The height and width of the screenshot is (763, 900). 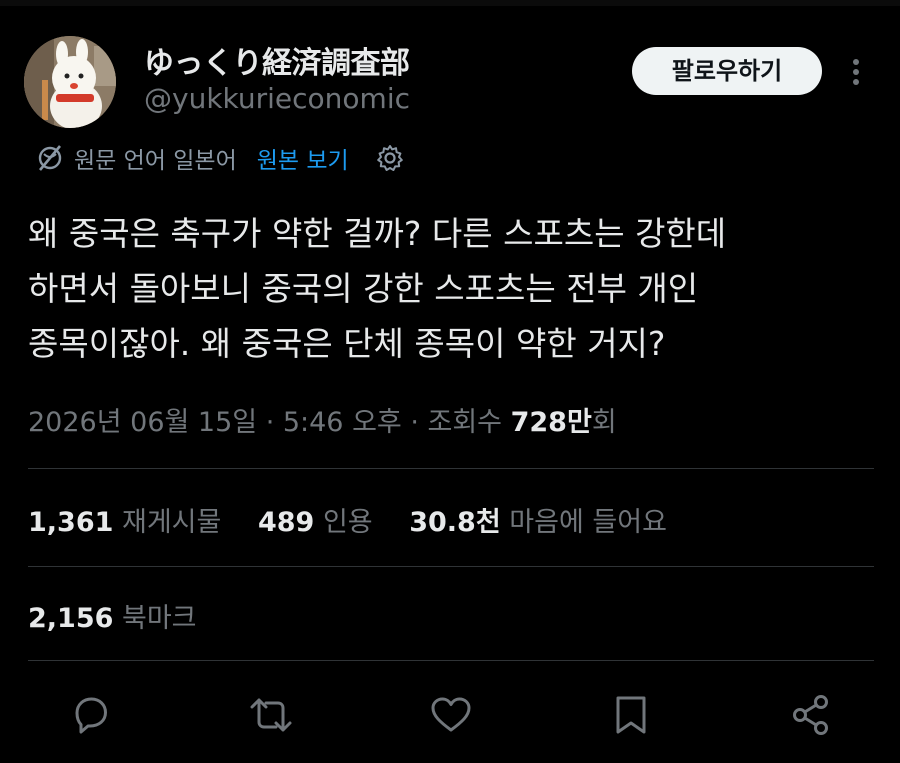 What do you see at coordinates (377, 233) in the screenshot?
I see `tweet-text-line: 왜 중국은 축구가 약한 걸까? 다른 스포츠는 강한데` at bounding box center [377, 233].